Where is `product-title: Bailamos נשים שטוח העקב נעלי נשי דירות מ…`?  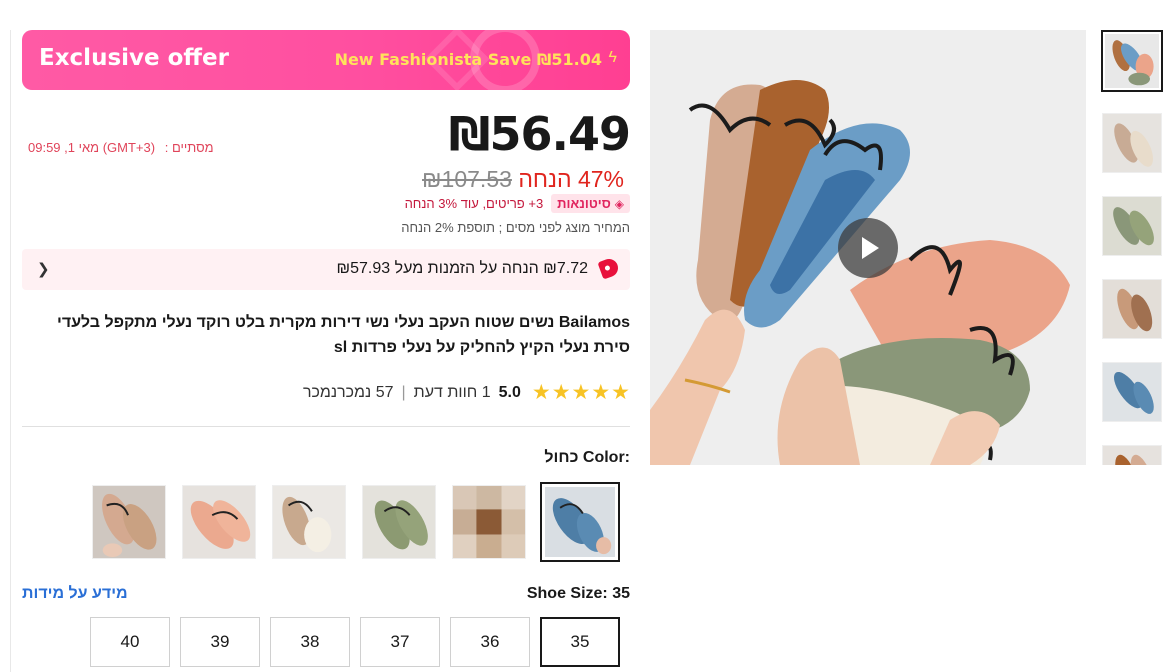 product-title: Bailamos נשים שטוח העקב נעלי נשי דירות מ… is located at coordinates (343, 335).